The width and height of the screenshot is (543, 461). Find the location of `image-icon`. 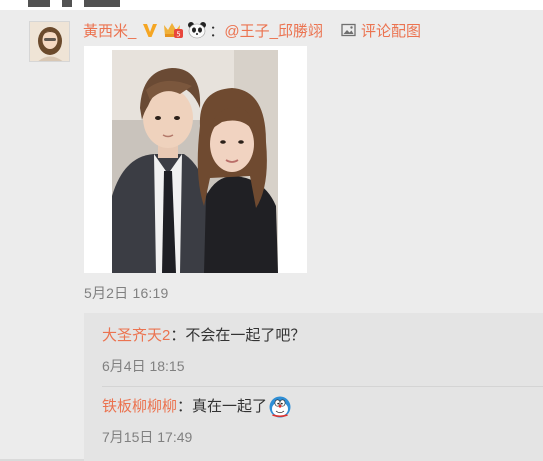

image-icon is located at coordinates (348, 30).